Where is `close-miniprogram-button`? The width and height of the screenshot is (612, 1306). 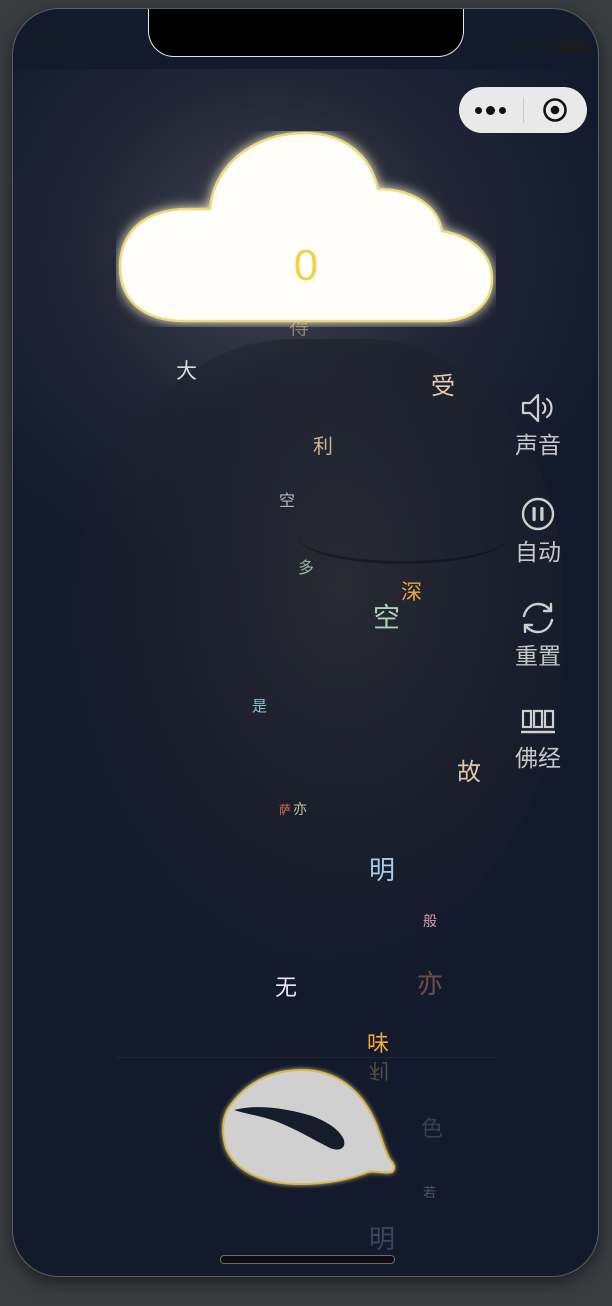 close-miniprogram-button is located at coordinates (556, 110).